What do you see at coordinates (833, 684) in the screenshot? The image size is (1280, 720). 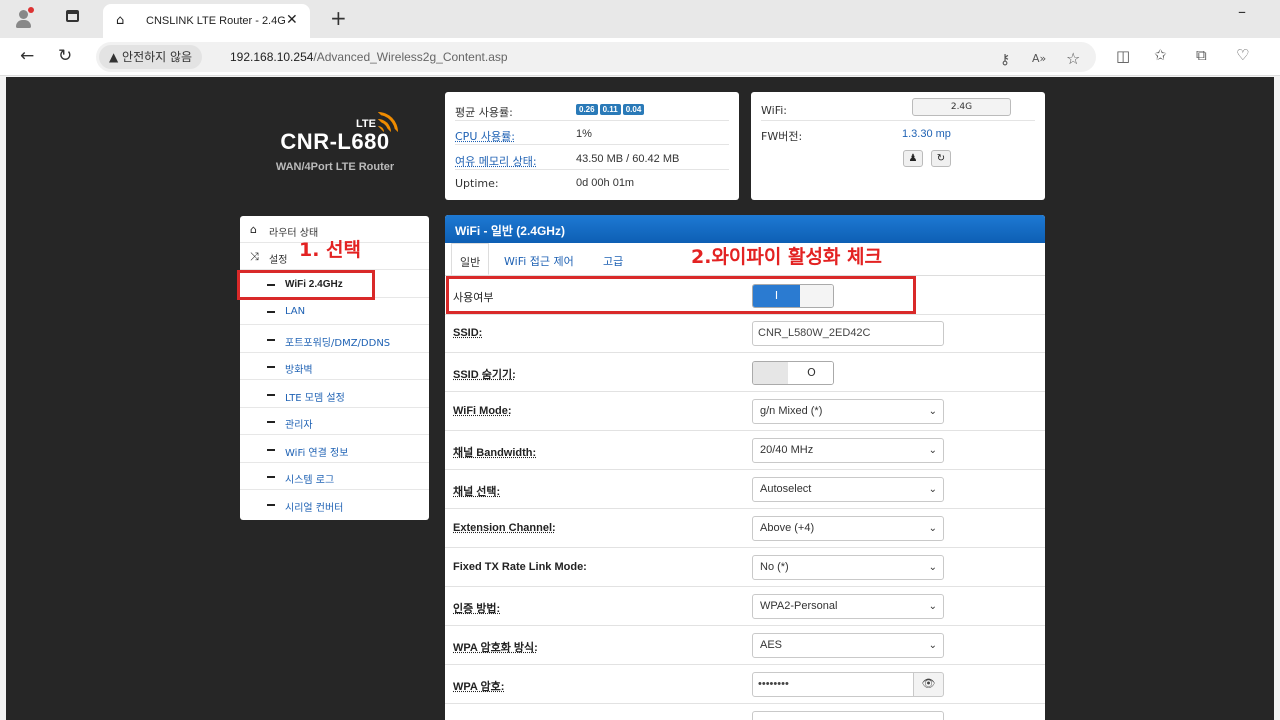 I see `wpa-key-input: ••••••••` at bounding box center [833, 684].